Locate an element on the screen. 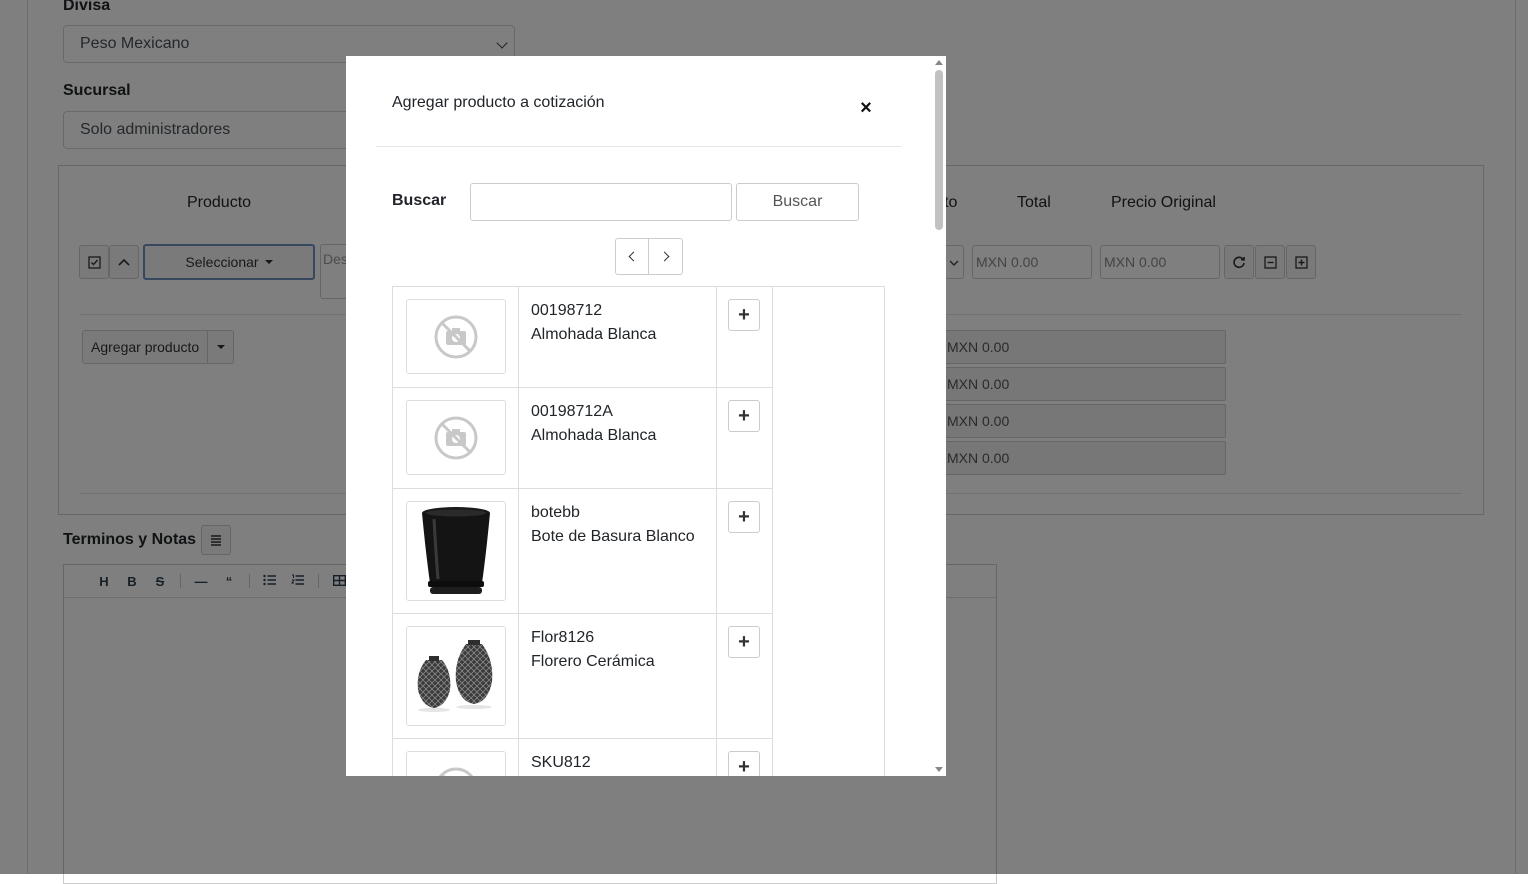 This screenshot has height=884, width=1528. product-sku: 00198712 is located at coordinates (567, 310).